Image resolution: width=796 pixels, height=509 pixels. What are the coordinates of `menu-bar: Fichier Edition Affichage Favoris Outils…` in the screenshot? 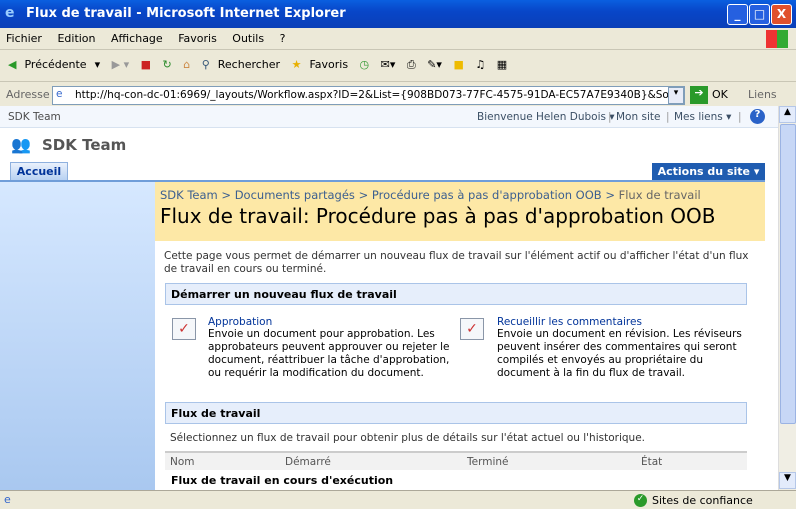 It's located at (398, 39).